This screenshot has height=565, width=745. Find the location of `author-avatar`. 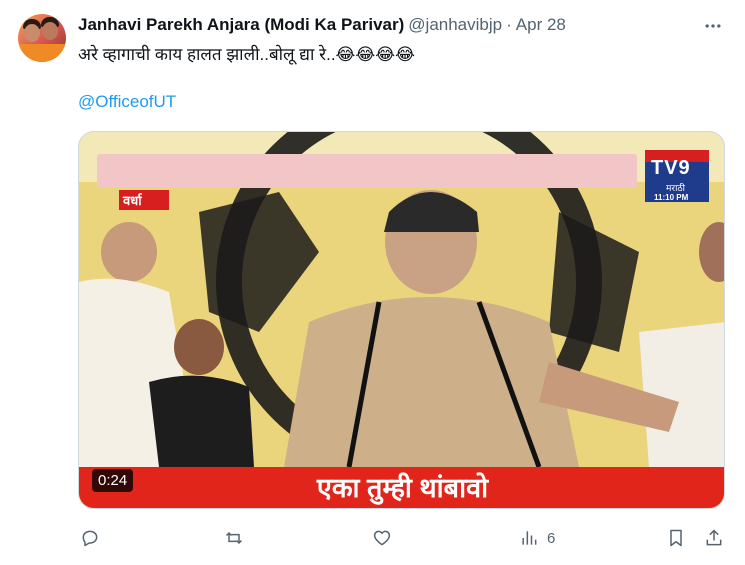

author-avatar is located at coordinates (42, 38).